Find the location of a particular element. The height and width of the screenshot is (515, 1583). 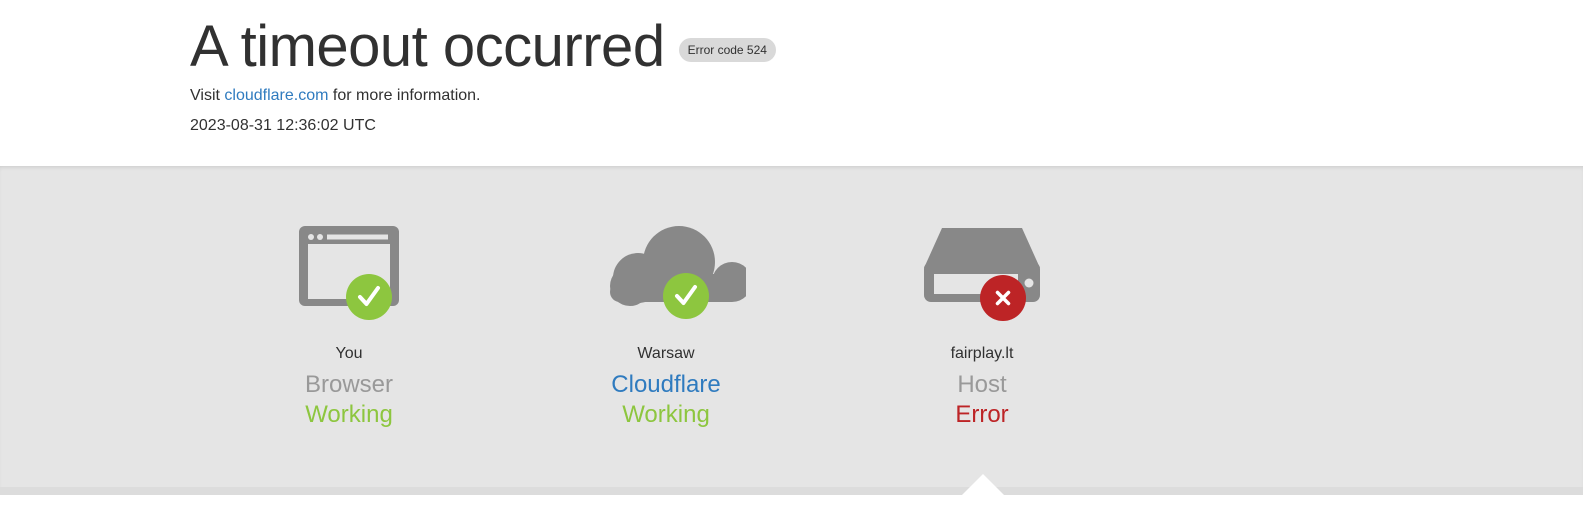

timestamp: 2023-08-31 12:36:02 UTC is located at coordinates (283, 125).